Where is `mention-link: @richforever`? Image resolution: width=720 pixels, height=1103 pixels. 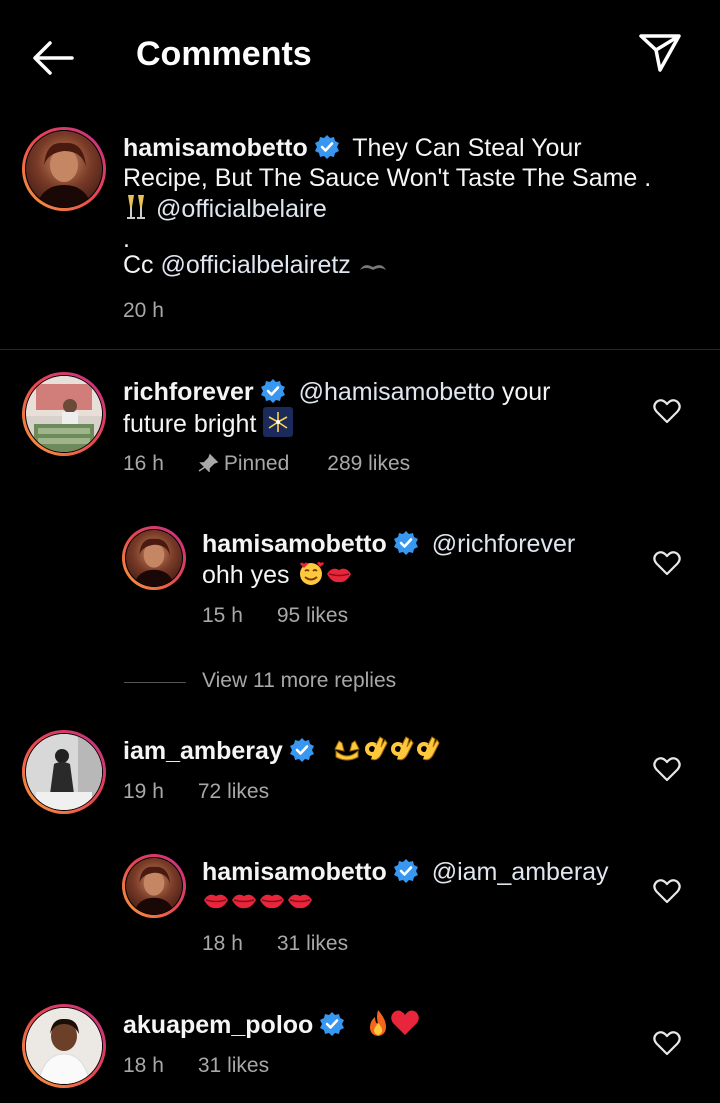 mention-link: @richforever is located at coordinates (503, 544).